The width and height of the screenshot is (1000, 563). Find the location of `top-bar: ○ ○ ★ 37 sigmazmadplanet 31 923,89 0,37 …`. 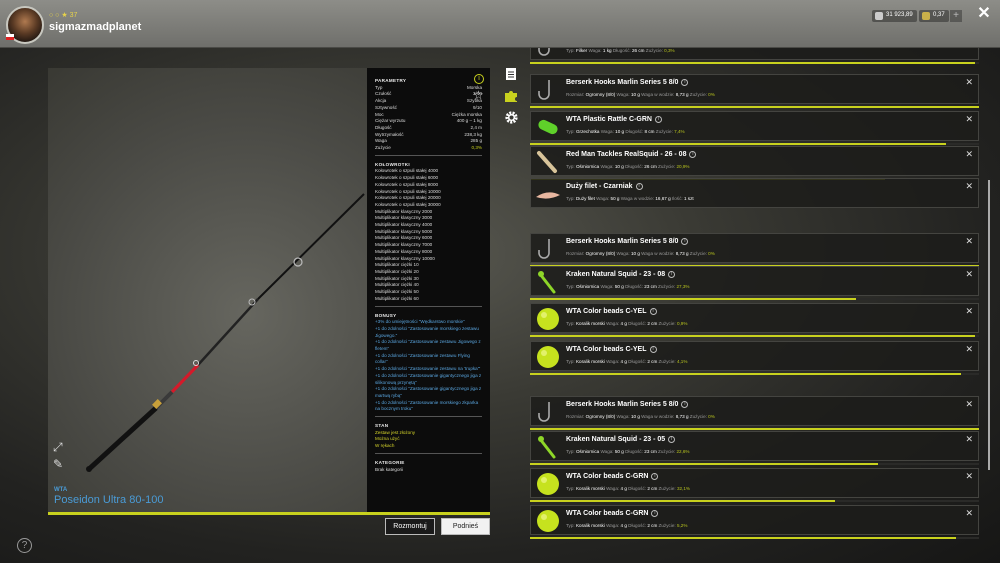

top-bar: ○ ○ ★ 37 sigmazmadplanet 31 923,89 0,37 … is located at coordinates (500, 24).